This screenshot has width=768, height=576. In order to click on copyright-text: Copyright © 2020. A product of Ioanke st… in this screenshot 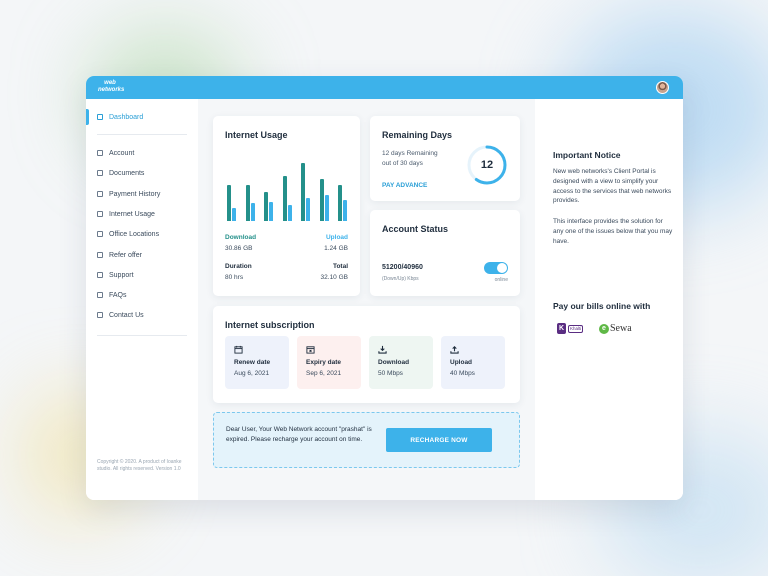, I will do `click(139, 465)`.